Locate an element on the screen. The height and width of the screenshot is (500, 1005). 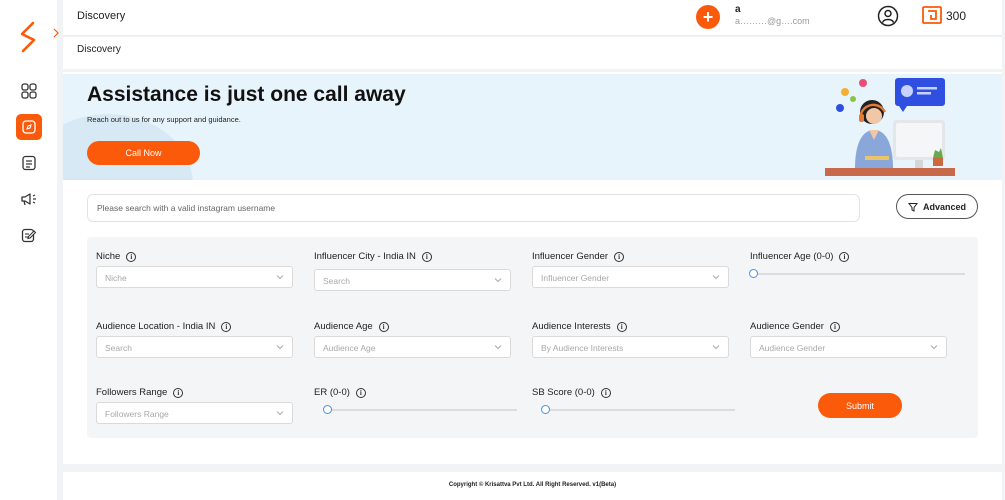
label-text: Influencer Gender is located at coordinates (570, 256).